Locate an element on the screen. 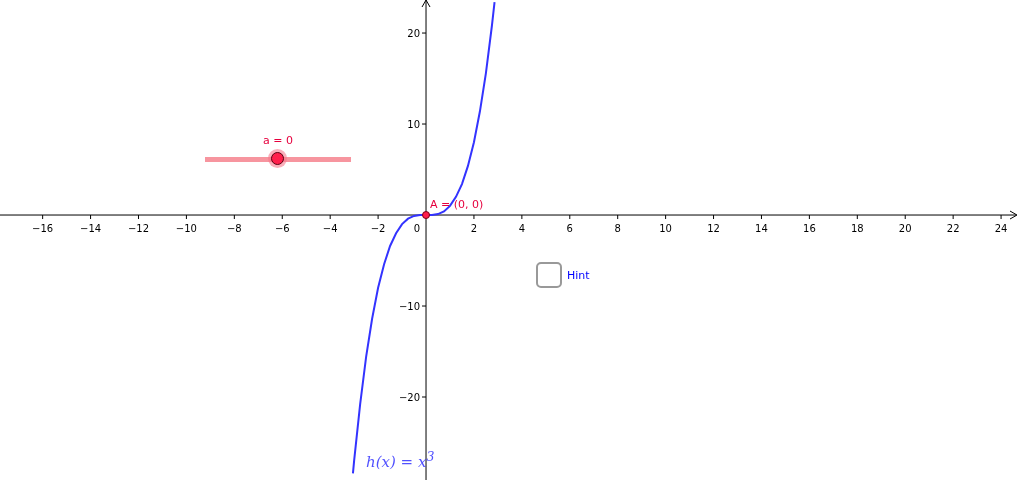  y-tick-label: −20 is located at coordinates (409, 397).